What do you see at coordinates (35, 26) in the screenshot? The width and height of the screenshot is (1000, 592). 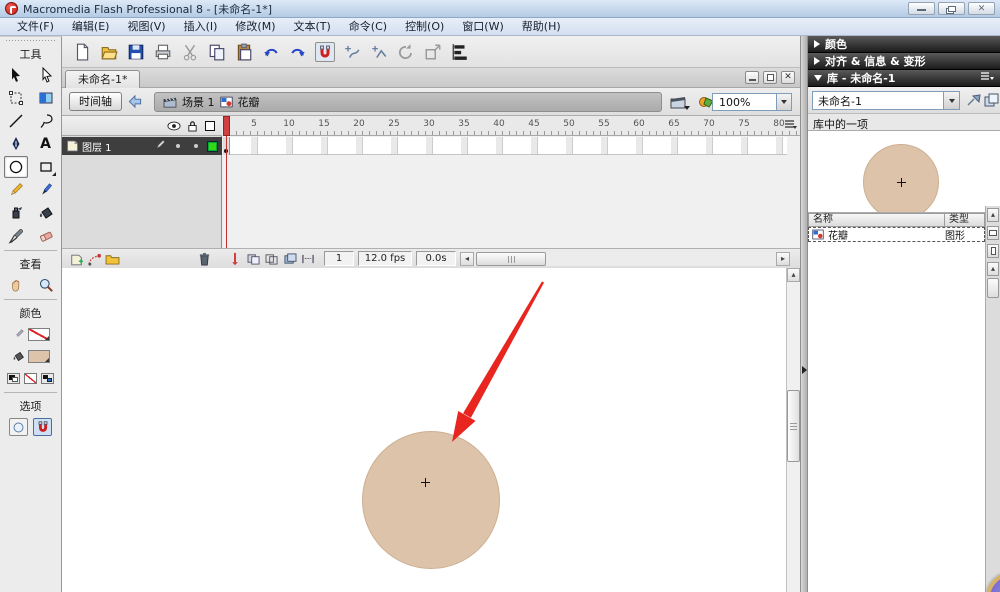 I see `menu-file: 文件(F)` at bounding box center [35, 26].